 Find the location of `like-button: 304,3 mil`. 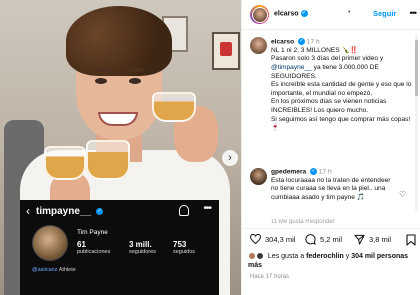

like-button: 304,3 mil is located at coordinates (272, 239).